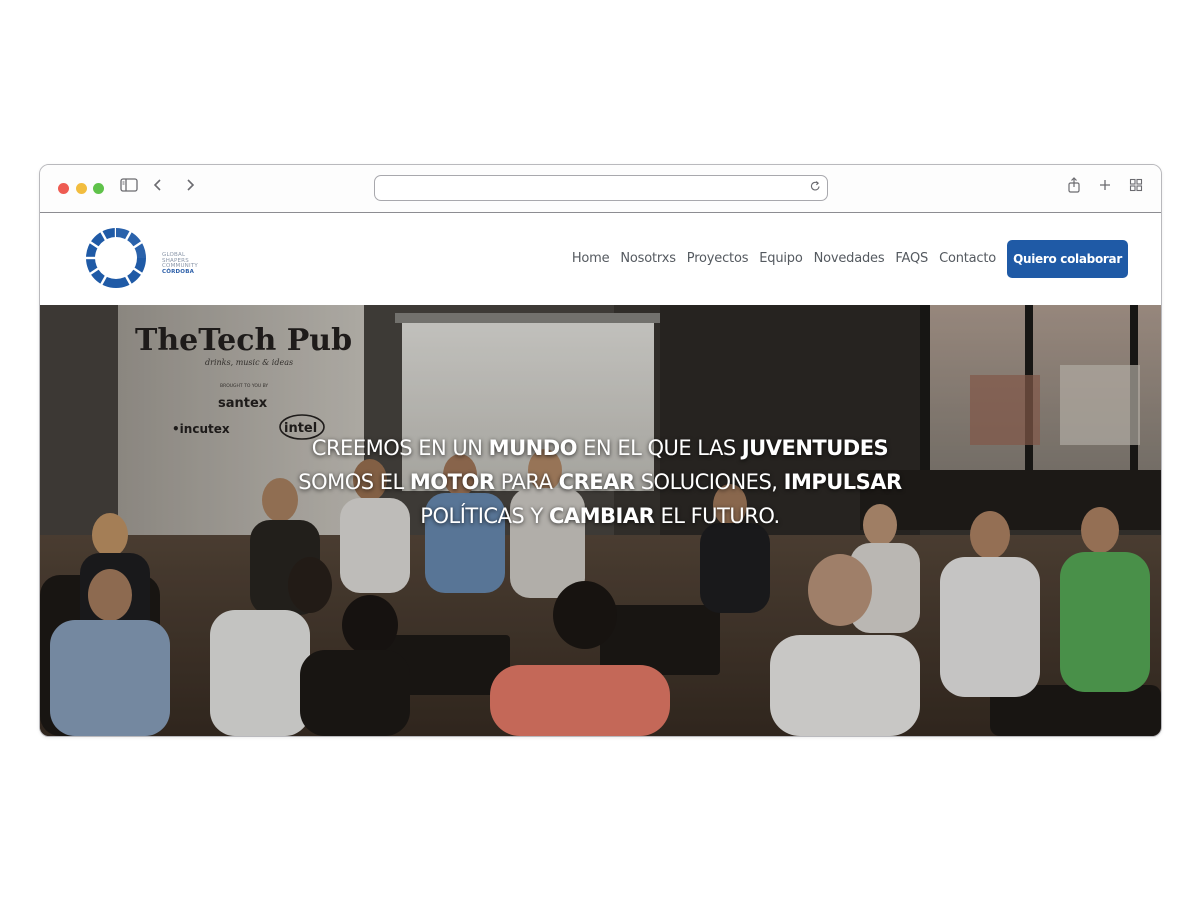  I want to click on headline-emphasis: CREAR, so click(596, 482).